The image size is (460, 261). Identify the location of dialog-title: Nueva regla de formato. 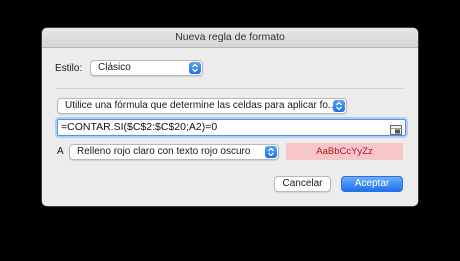
(230, 38).